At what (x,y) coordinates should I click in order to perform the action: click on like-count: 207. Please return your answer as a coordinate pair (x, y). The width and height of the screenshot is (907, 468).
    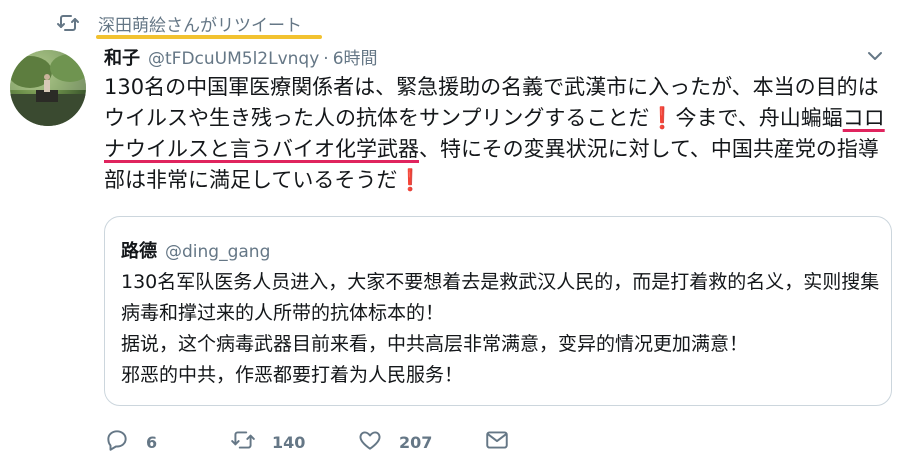
    Looking at the image, I should click on (416, 442).